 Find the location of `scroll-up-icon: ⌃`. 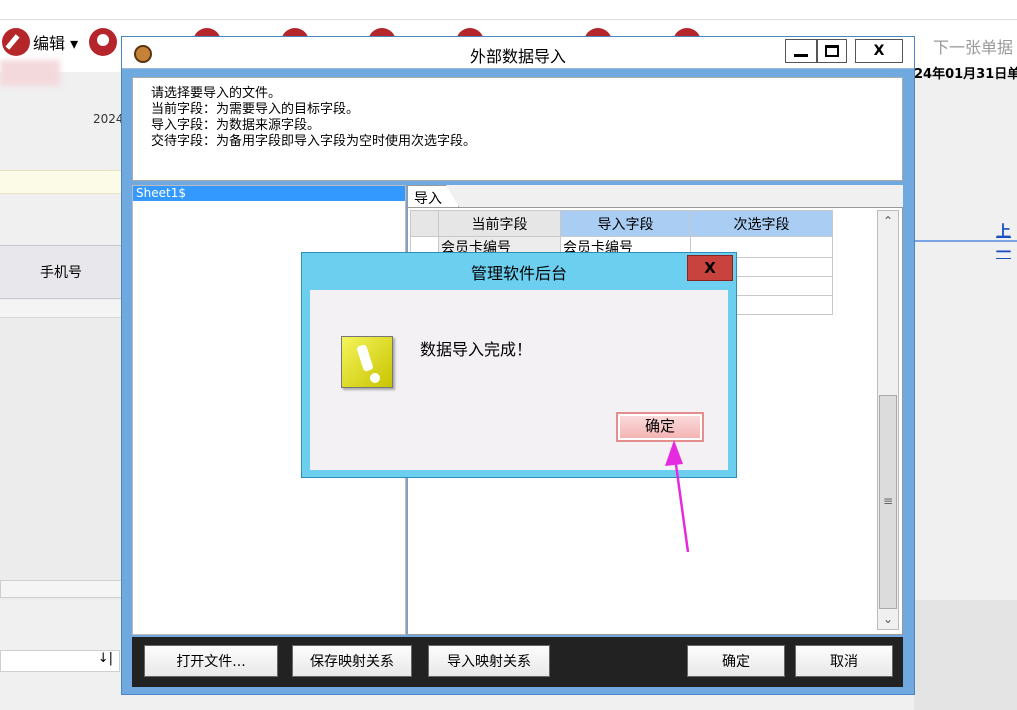

scroll-up-icon: ⌃ is located at coordinates (888, 221).